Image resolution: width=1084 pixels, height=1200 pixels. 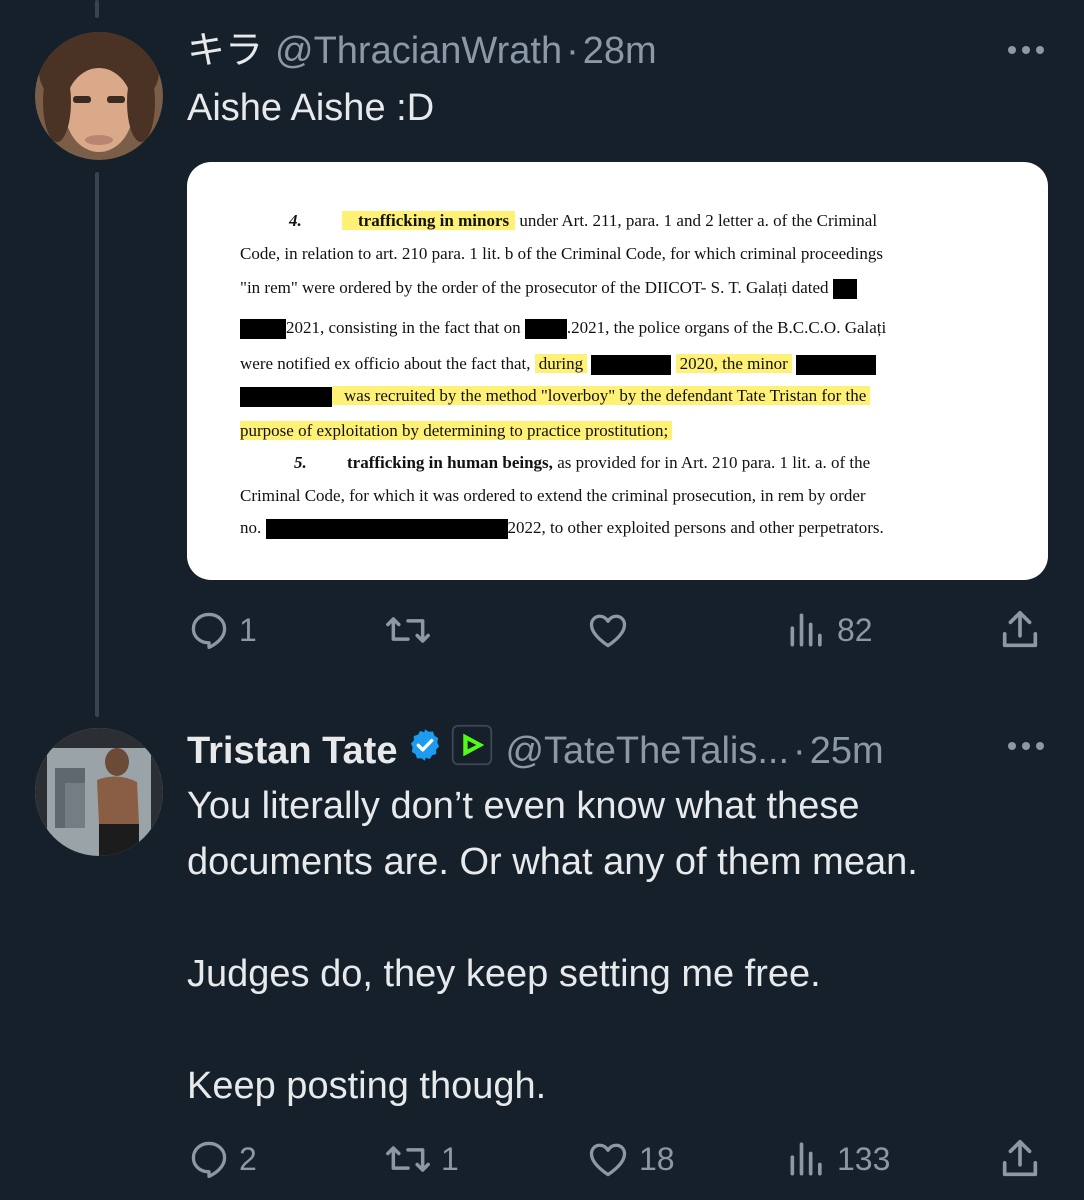 I want to click on tweet2-header: Tristan Tate @TateTheTalis... · 25m, so click(x=535, y=750).